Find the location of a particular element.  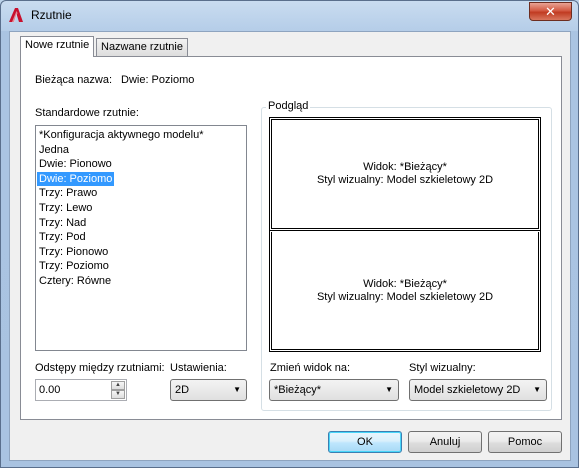

close-icon: ✕ is located at coordinates (550, 11).